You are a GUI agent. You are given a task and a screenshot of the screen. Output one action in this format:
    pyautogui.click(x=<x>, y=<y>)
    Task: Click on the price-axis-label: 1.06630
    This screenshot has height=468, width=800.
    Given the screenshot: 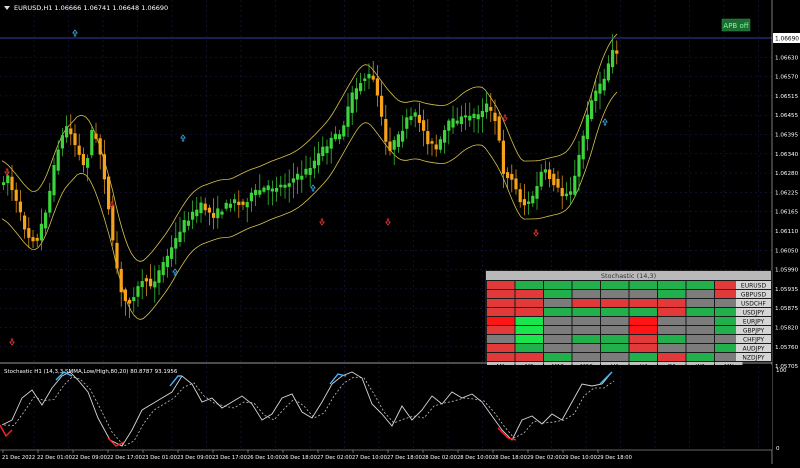 What is the action you would take?
    pyautogui.click(x=787, y=58)
    